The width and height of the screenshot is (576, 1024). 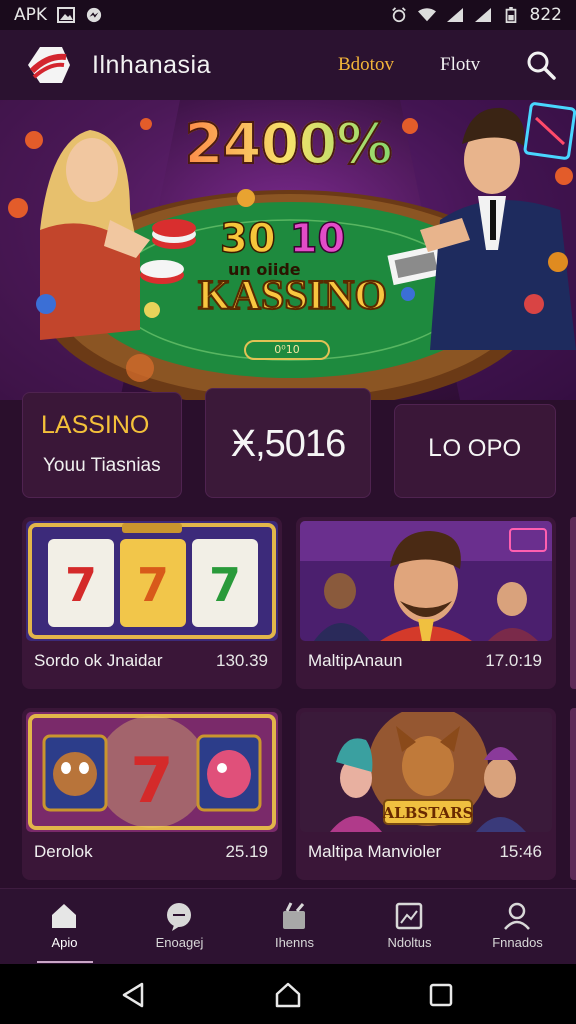 What do you see at coordinates (510, 15) in the screenshot?
I see `battery-icon` at bounding box center [510, 15].